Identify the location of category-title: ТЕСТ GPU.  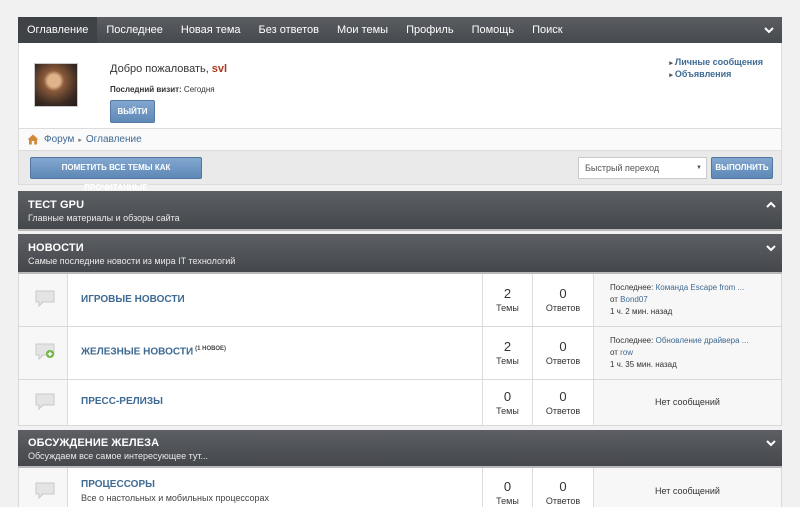
(56, 205).